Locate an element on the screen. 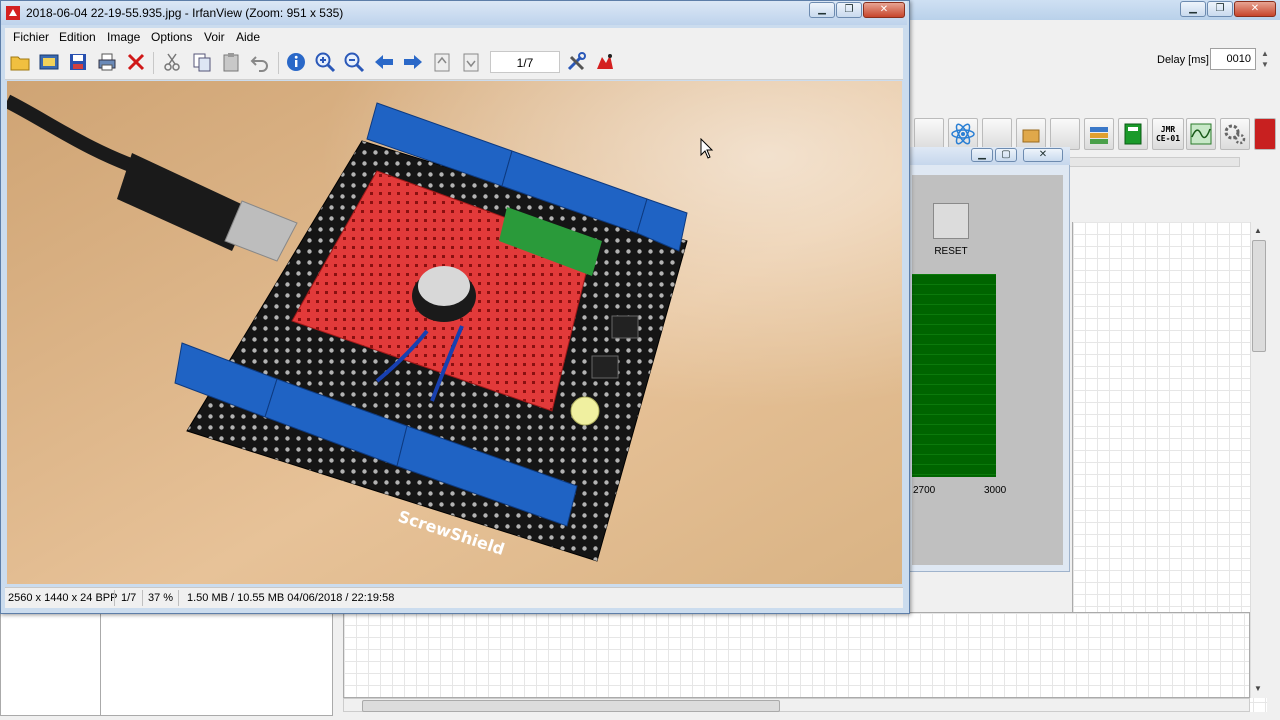  arrow-left-icon is located at coordinates (384, 62).